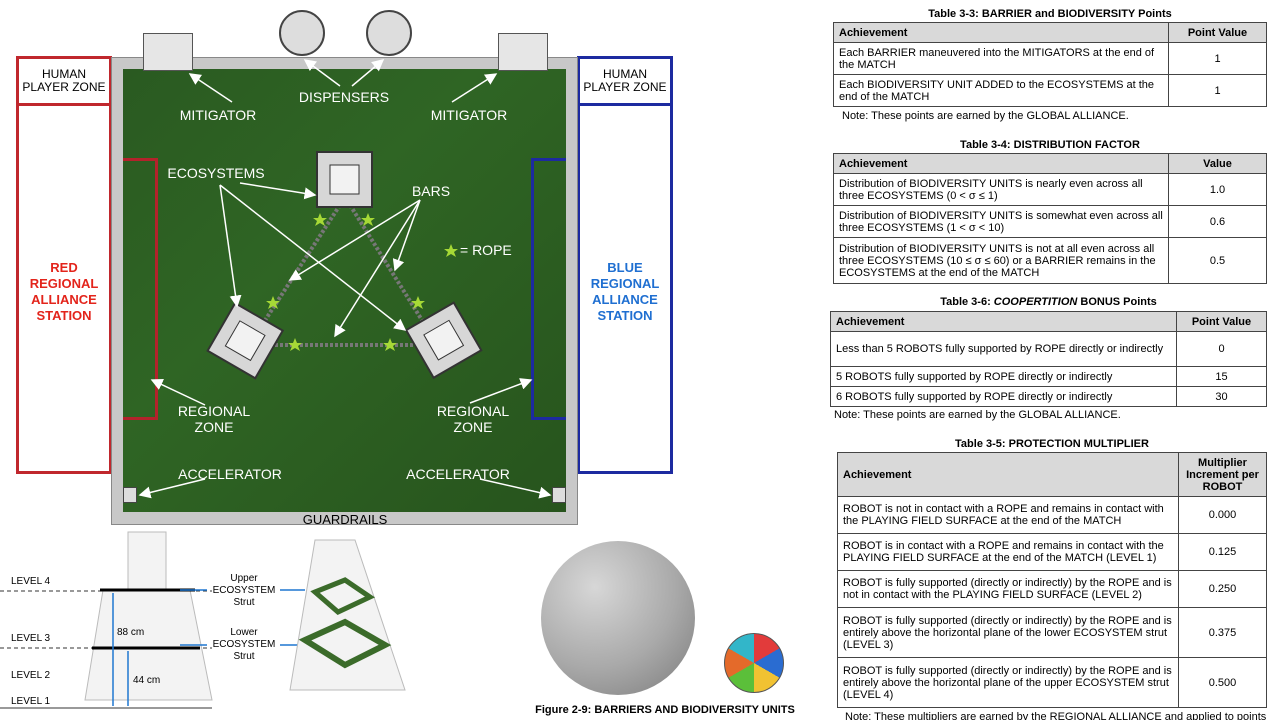 Image resolution: width=1280 pixels, height=720 pixels. I want to click on table-3-6-title-suffix: BONUS Points, so click(1117, 302).